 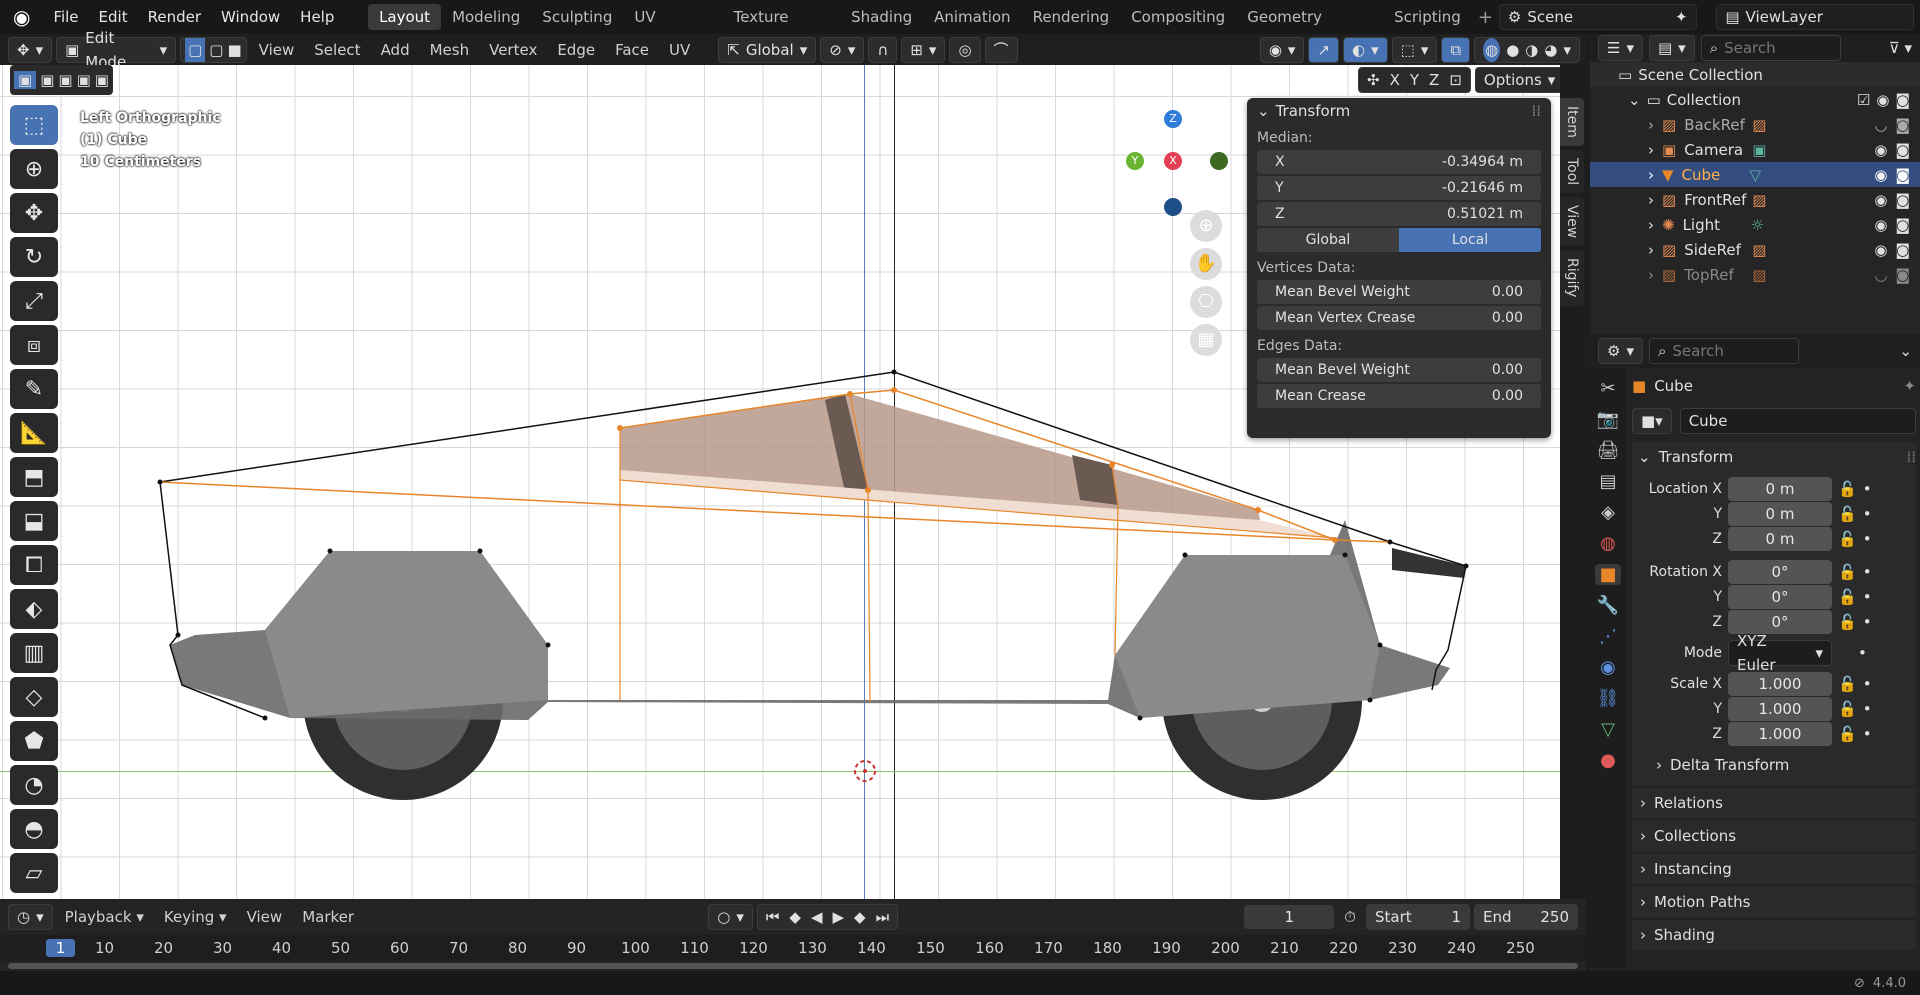 What do you see at coordinates (34, 565) in the screenshot?
I see `inset-tool: ⧠` at bounding box center [34, 565].